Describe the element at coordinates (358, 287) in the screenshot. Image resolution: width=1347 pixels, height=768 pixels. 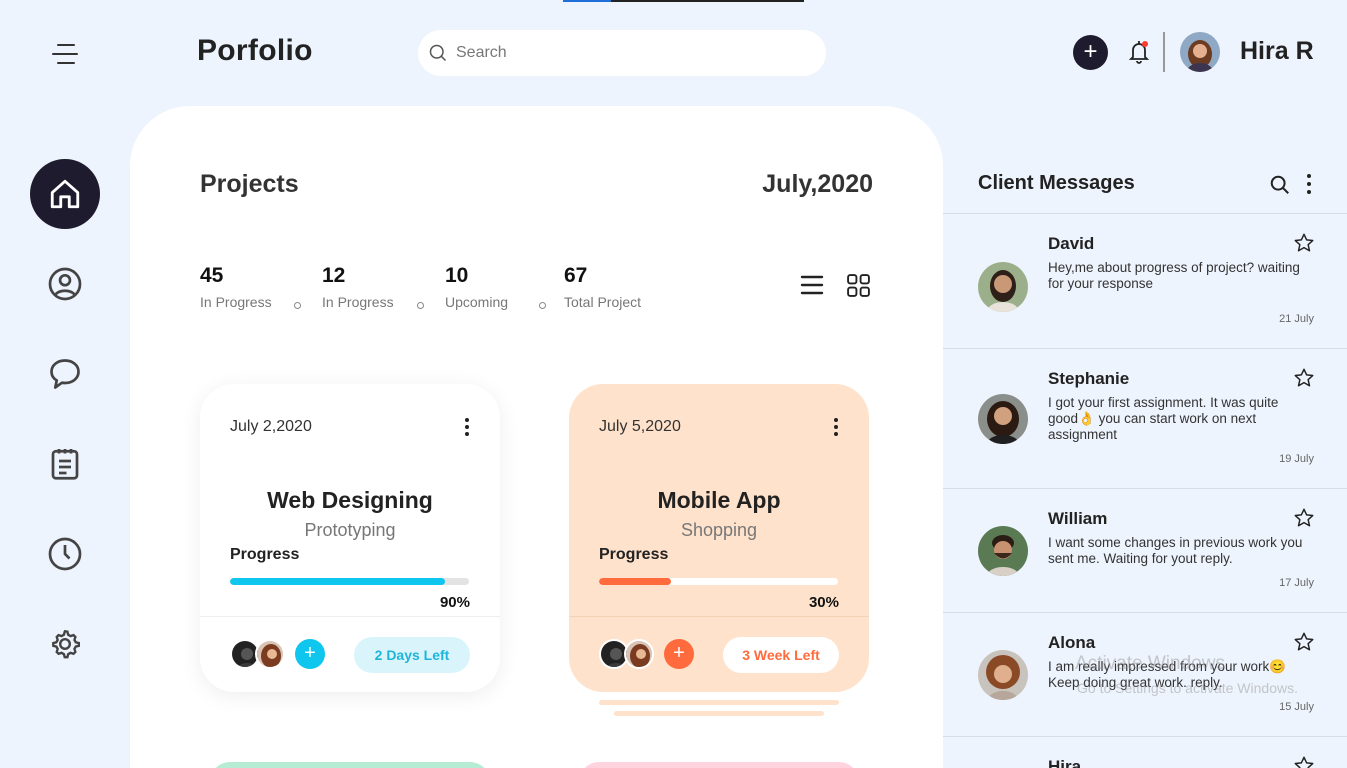
I see `stat-in-progress-2: 12 In Progress` at that location.